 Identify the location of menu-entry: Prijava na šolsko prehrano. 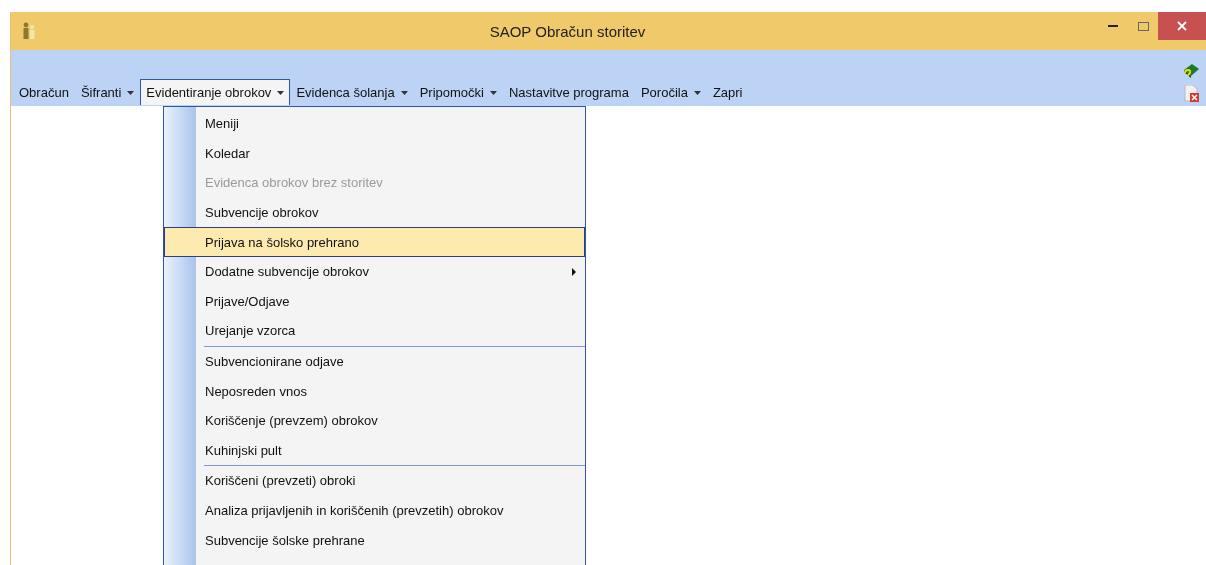
(374, 242).